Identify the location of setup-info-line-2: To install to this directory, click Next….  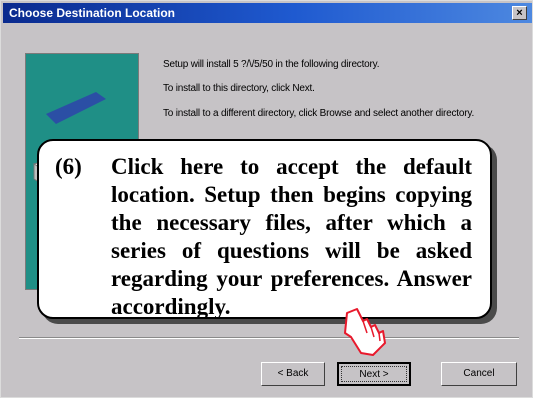
(239, 88).